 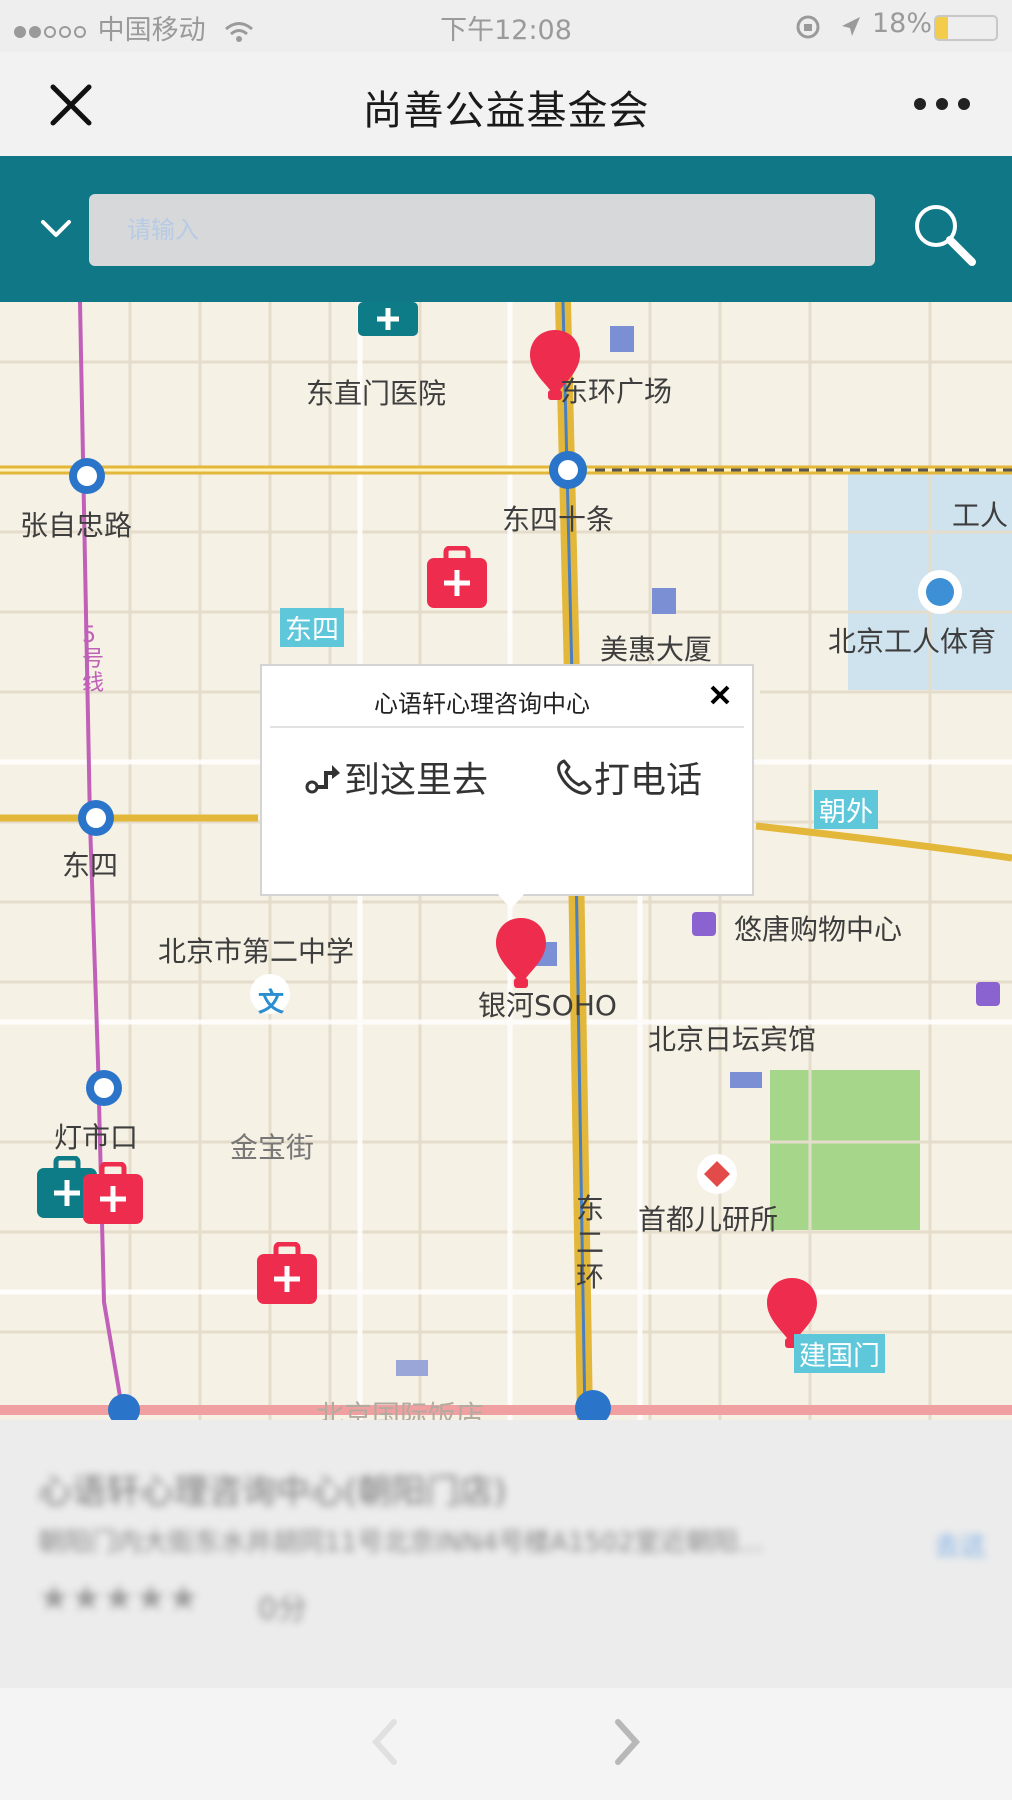 I want to click on call-button: 打电话, so click(x=628, y=777).